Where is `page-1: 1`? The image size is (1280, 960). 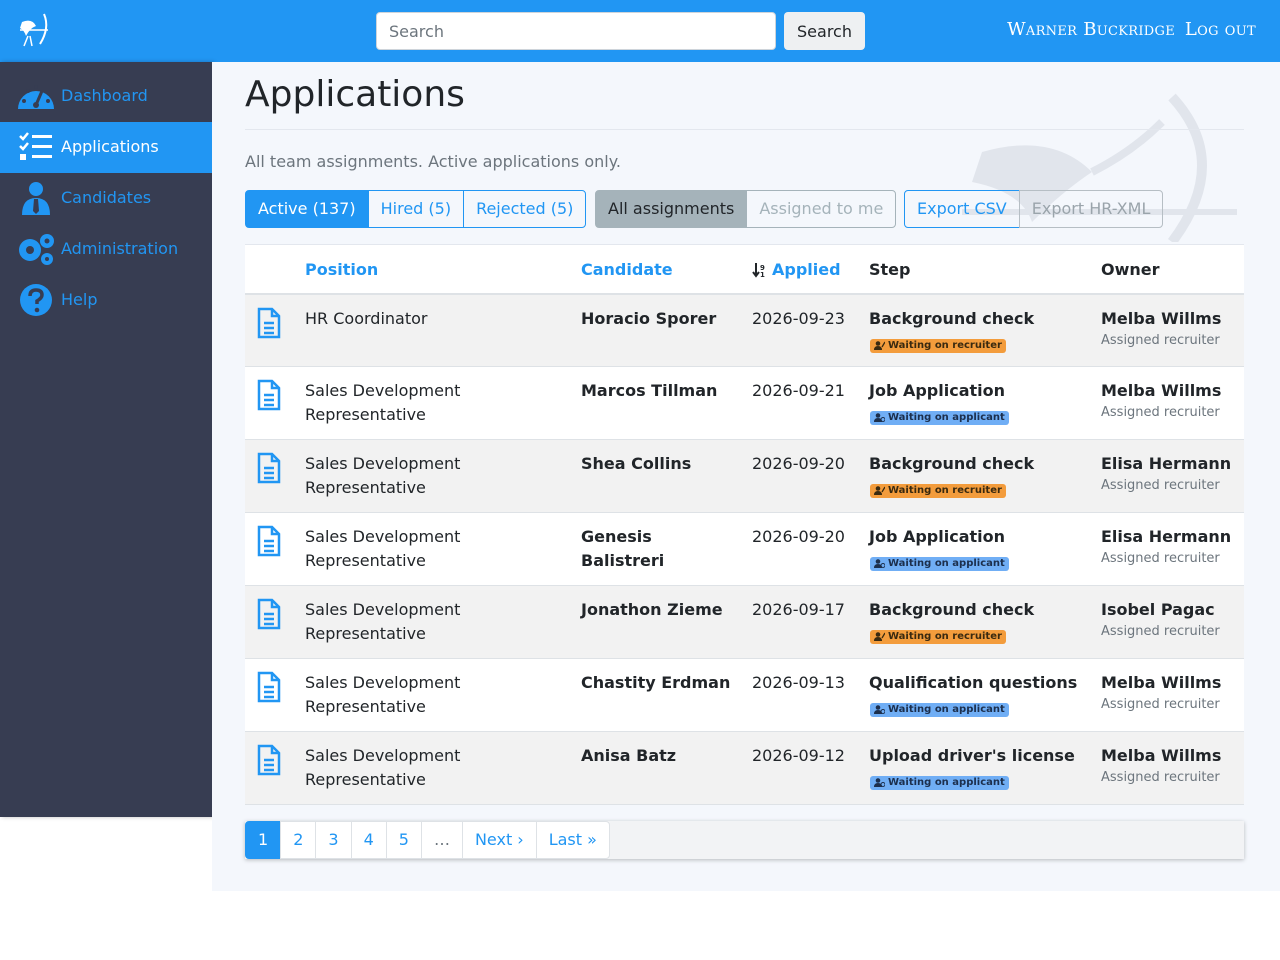 page-1: 1 is located at coordinates (263, 840).